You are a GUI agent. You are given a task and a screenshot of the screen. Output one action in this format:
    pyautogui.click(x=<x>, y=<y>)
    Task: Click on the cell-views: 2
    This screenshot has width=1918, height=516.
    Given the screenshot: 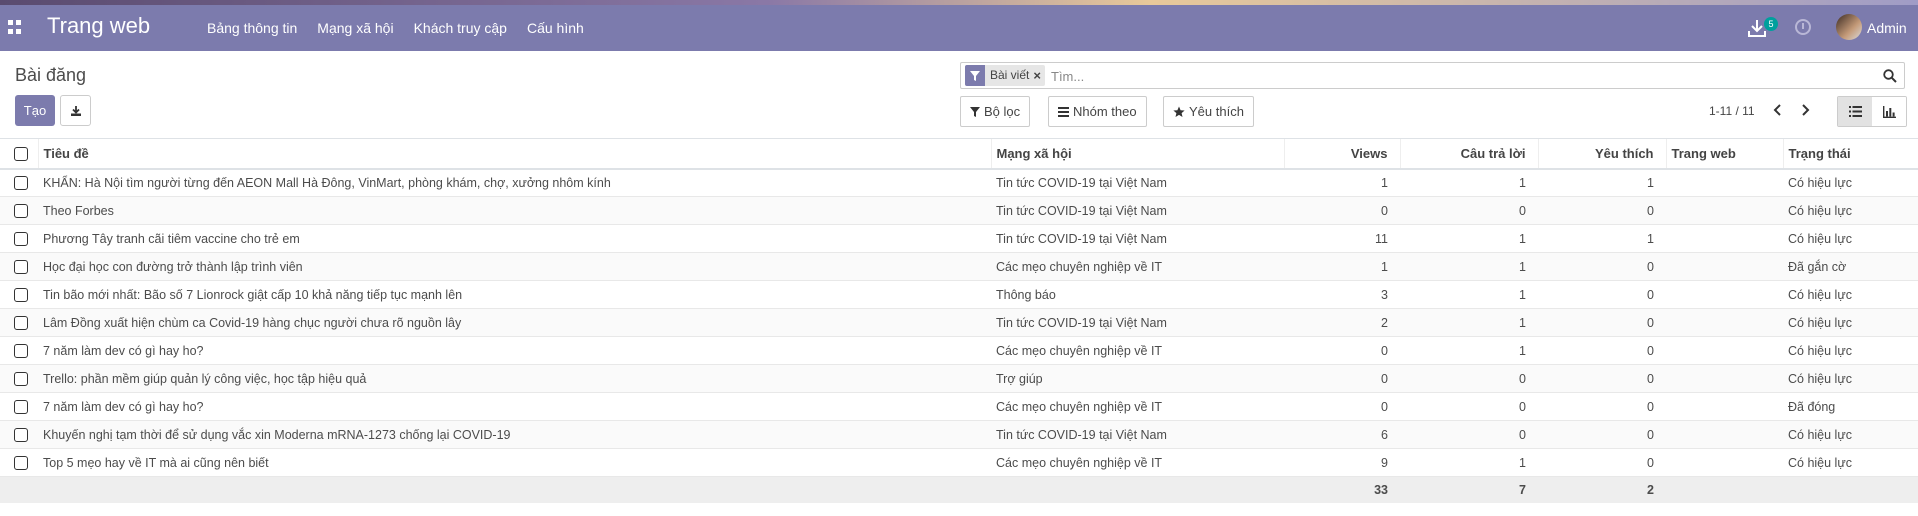 What is the action you would take?
    pyautogui.click(x=1342, y=322)
    